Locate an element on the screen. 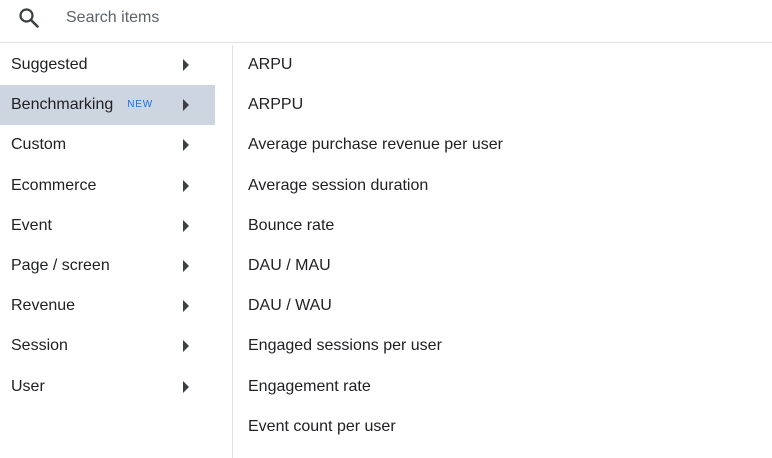  metric-item-engaged-sessions-per-user: Engaged sessions per user is located at coordinates (503, 346).